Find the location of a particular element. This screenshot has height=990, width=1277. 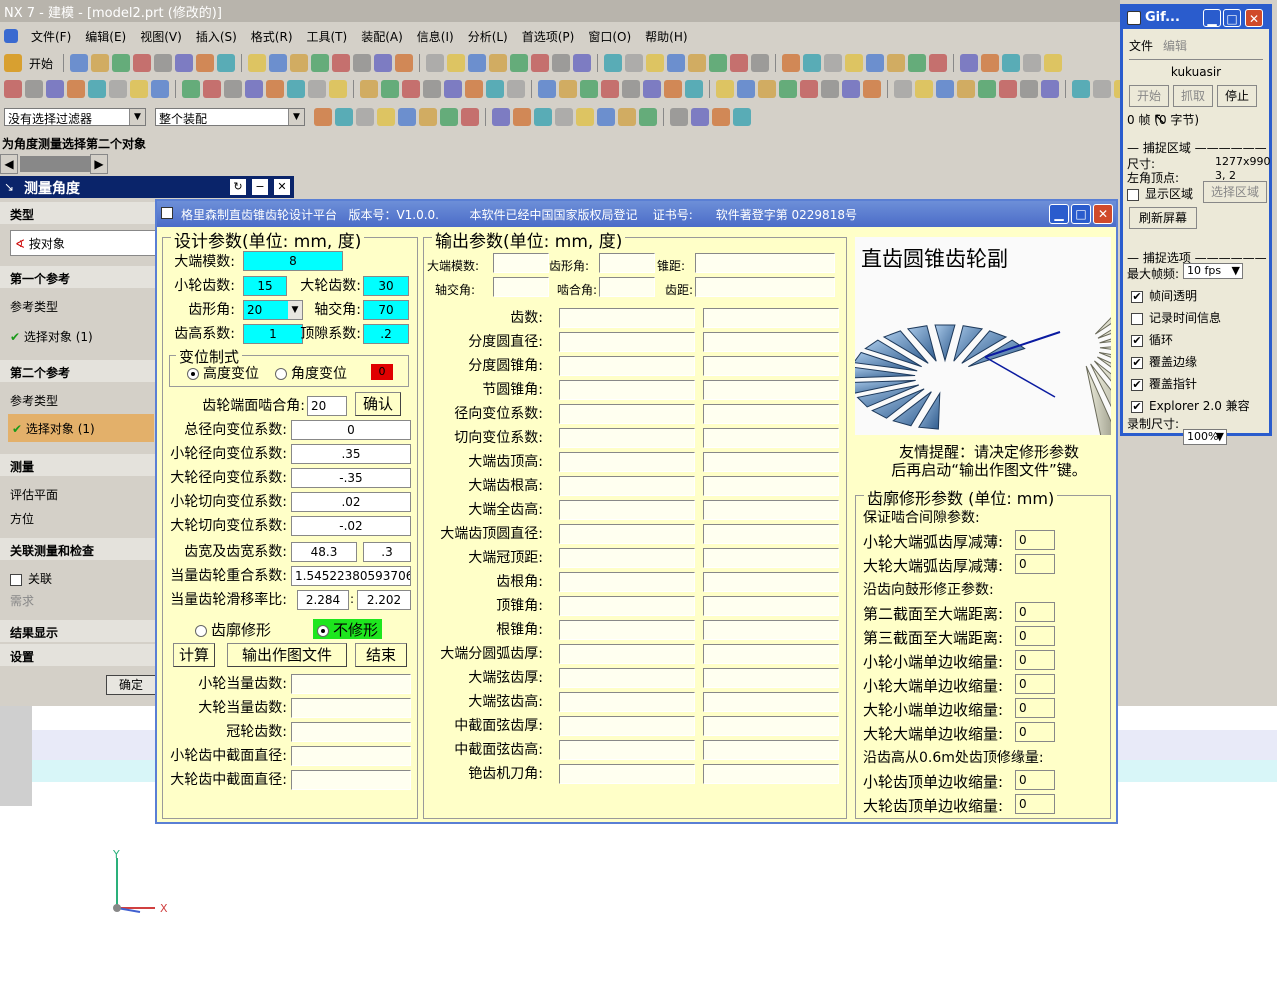

gif-capture-button: 抓取 is located at coordinates (1193, 96).